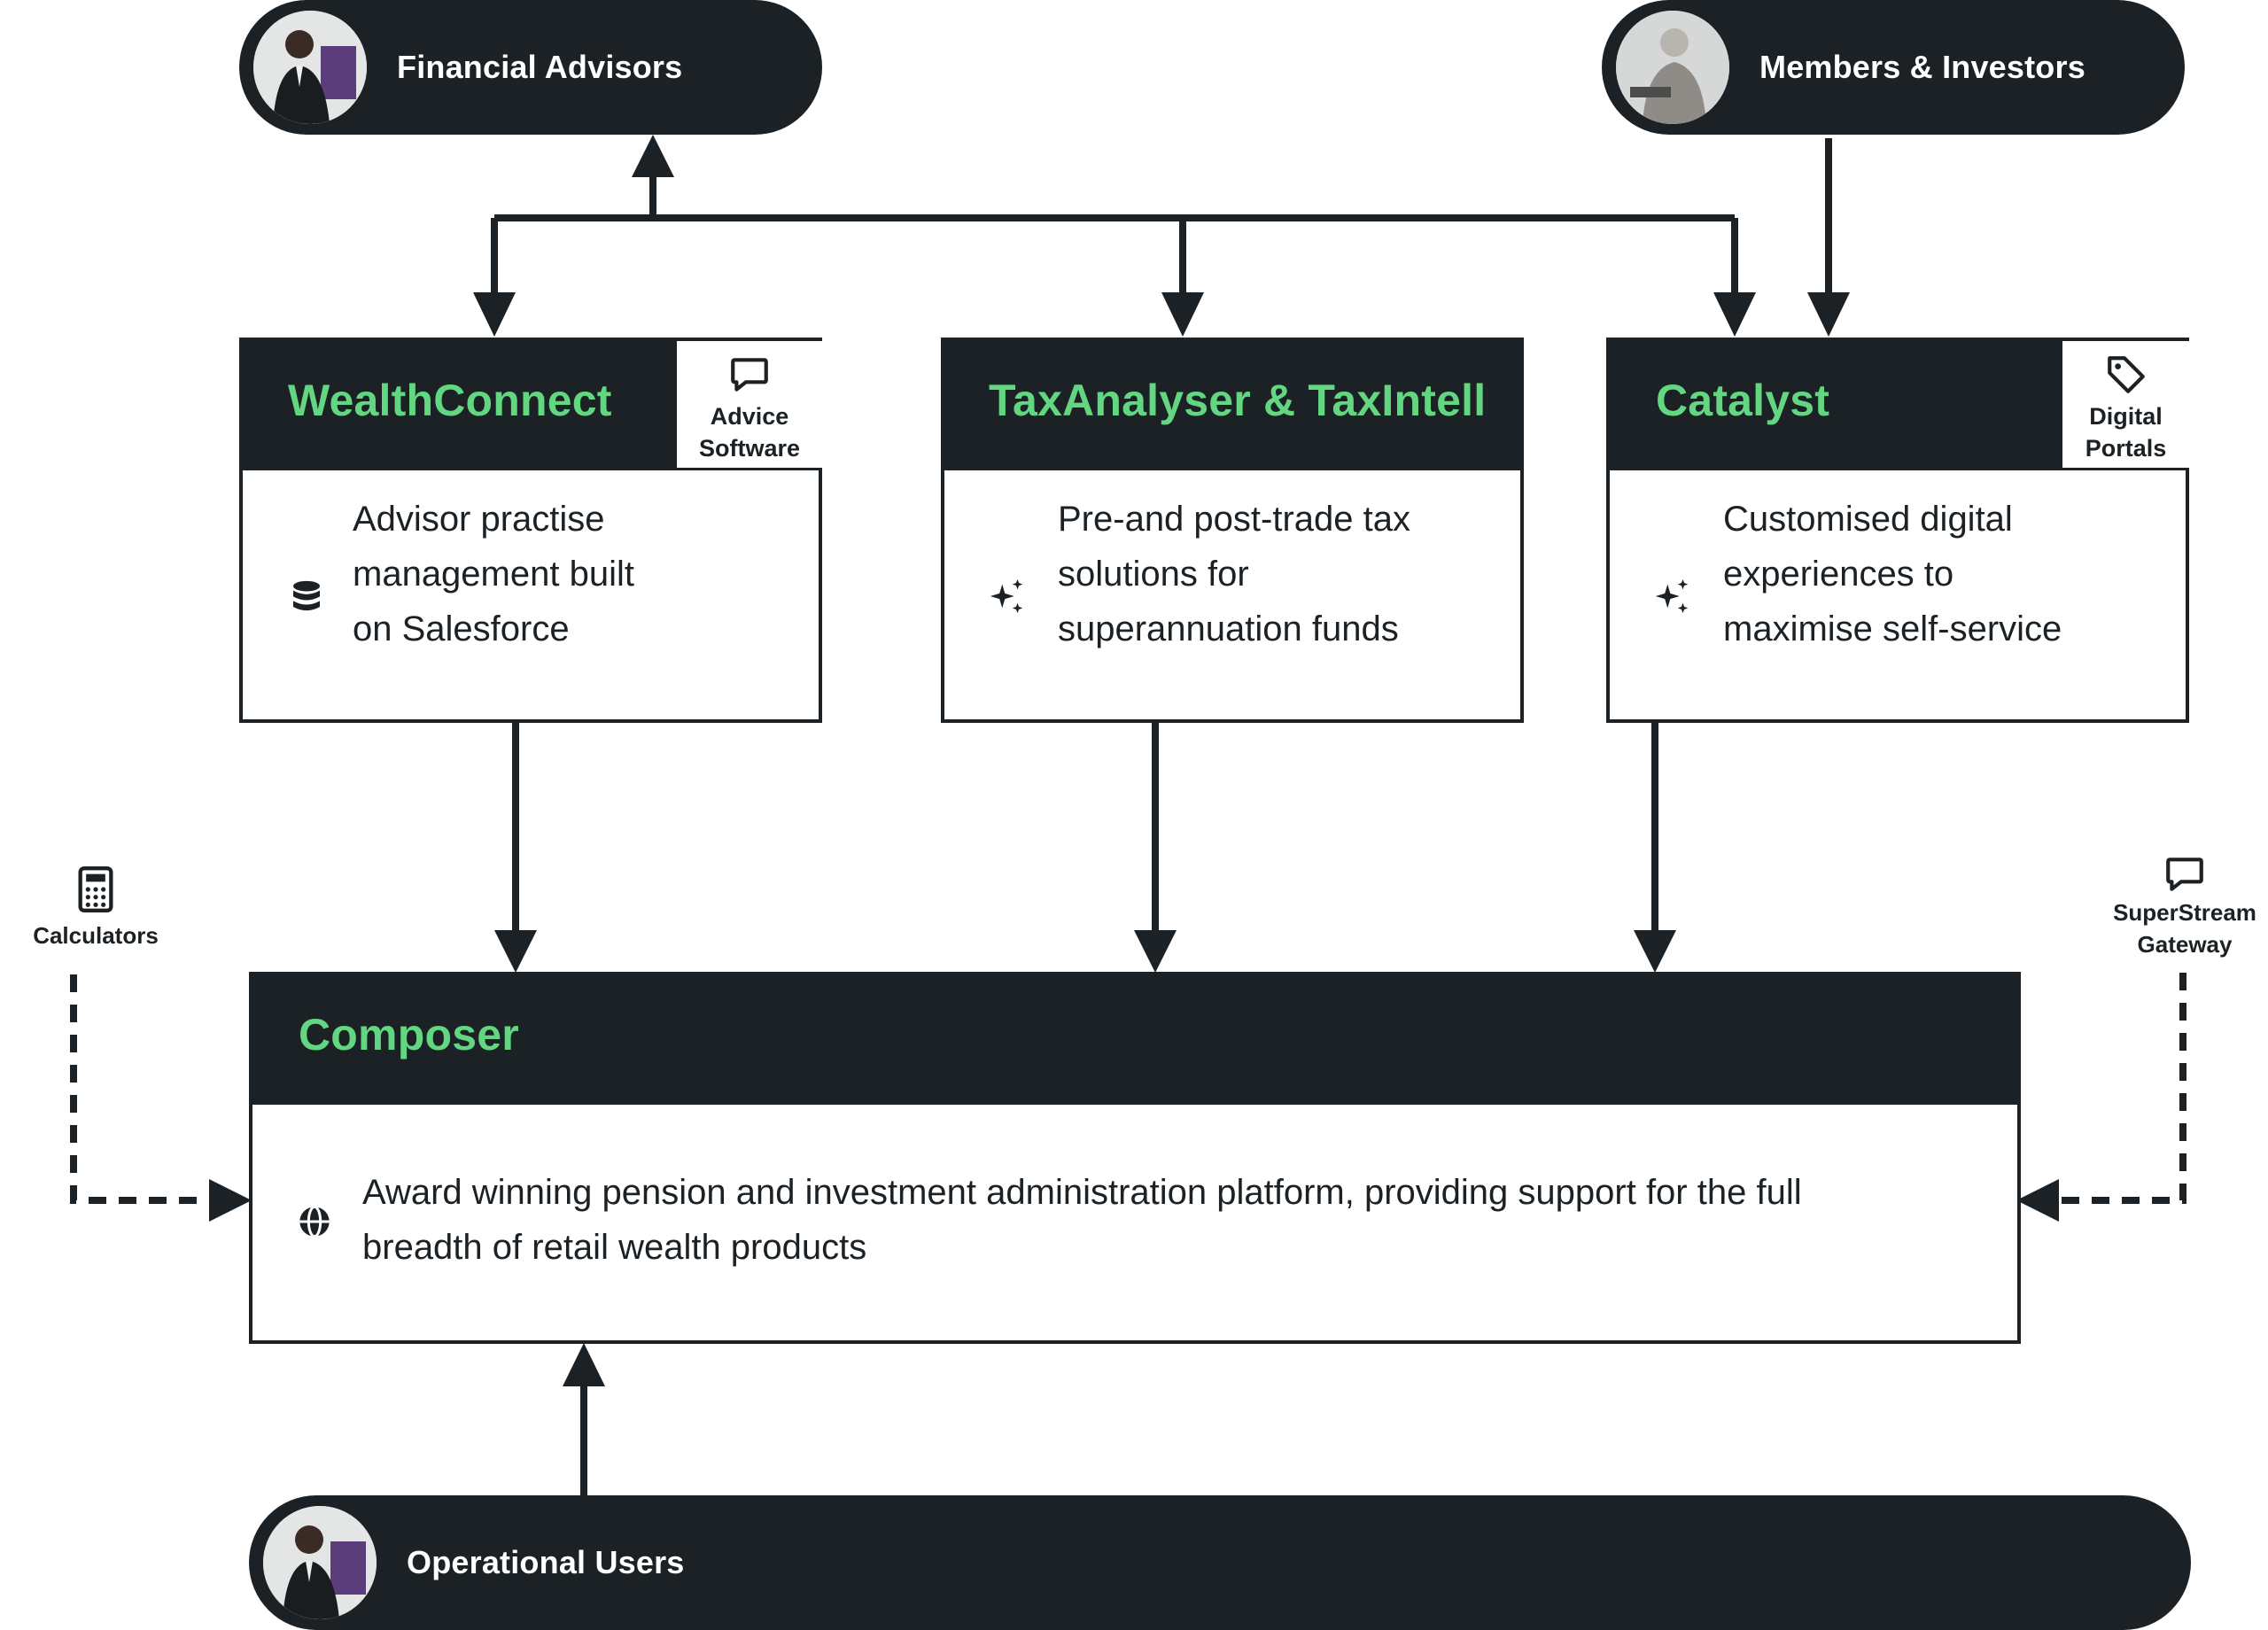  Describe the element at coordinates (231, 1200) in the screenshot. I see `arrow-right-composer` at that location.